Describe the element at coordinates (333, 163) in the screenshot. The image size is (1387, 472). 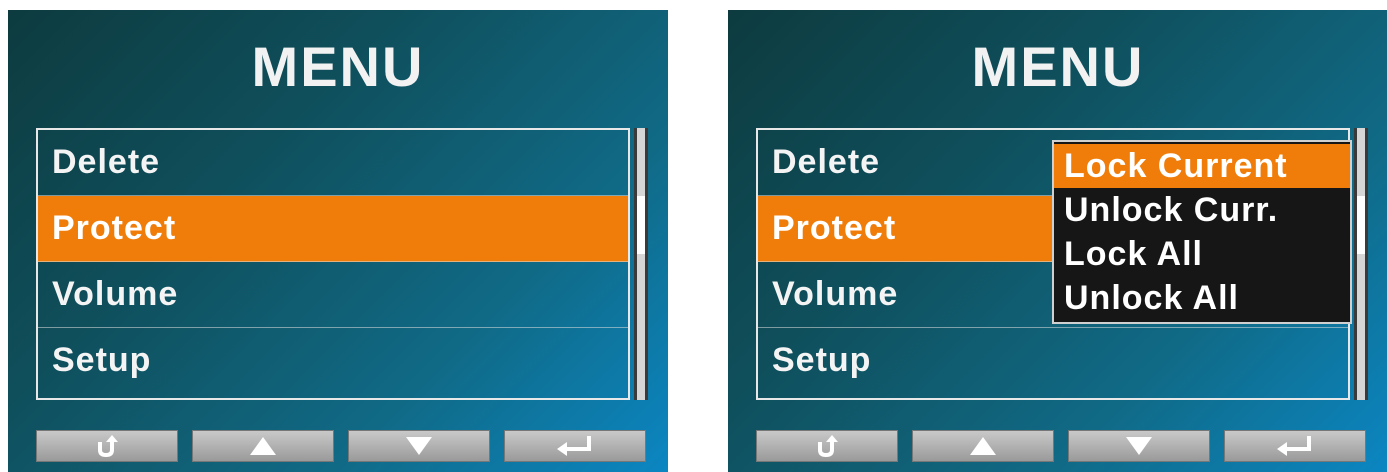
I see `menu-item-delete: Delete` at that location.